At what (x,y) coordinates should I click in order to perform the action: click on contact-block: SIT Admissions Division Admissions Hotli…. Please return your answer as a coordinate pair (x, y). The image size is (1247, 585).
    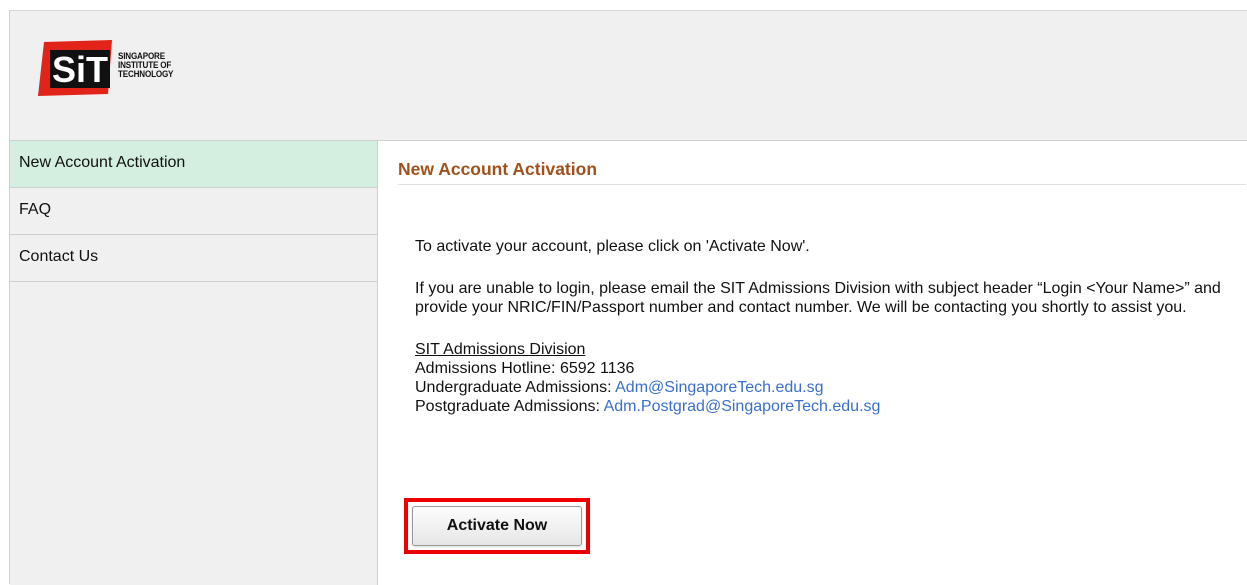
    Looking at the image, I should click on (820, 378).